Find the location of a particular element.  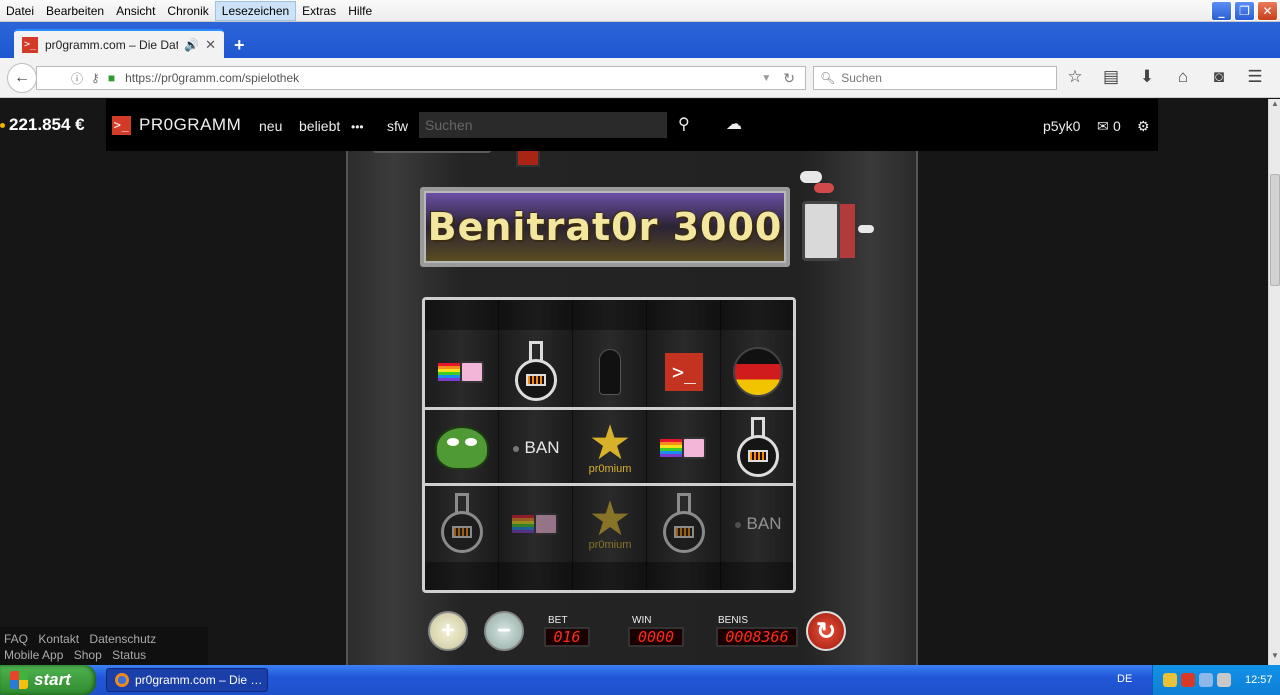

tray-network-icon is located at coordinates (1170, 680).